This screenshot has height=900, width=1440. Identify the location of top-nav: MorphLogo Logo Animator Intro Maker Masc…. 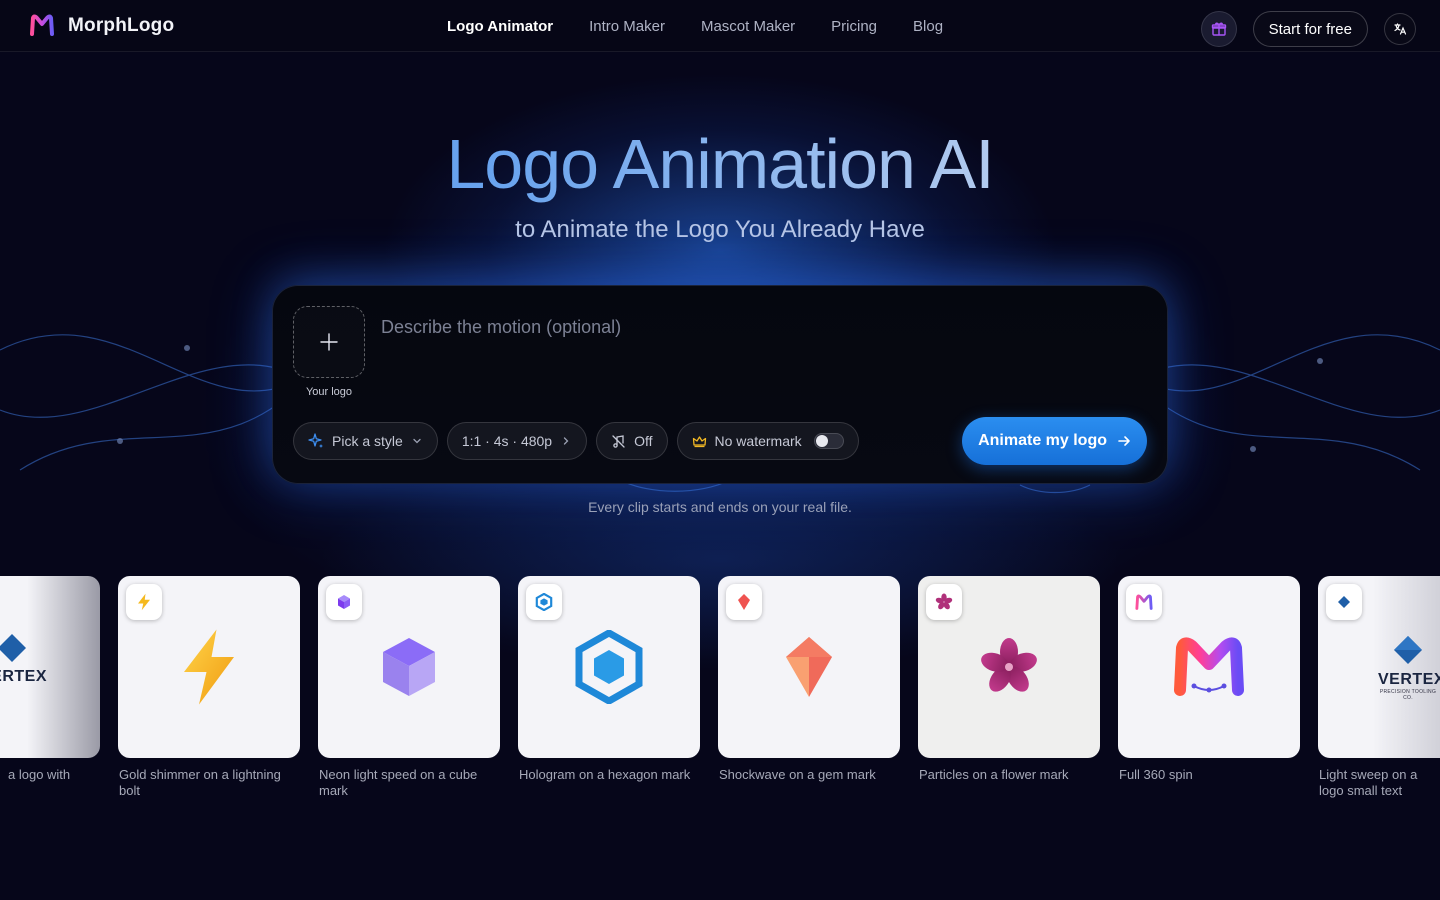
(720, 26).